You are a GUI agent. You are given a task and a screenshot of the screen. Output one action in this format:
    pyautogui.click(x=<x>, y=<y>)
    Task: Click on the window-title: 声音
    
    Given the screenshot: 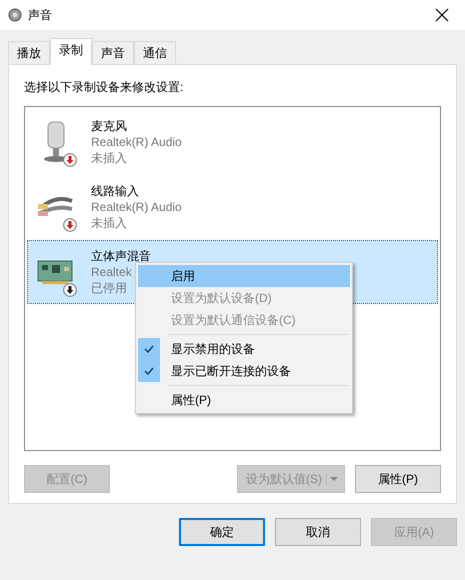 What is the action you would take?
    pyautogui.click(x=40, y=15)
    